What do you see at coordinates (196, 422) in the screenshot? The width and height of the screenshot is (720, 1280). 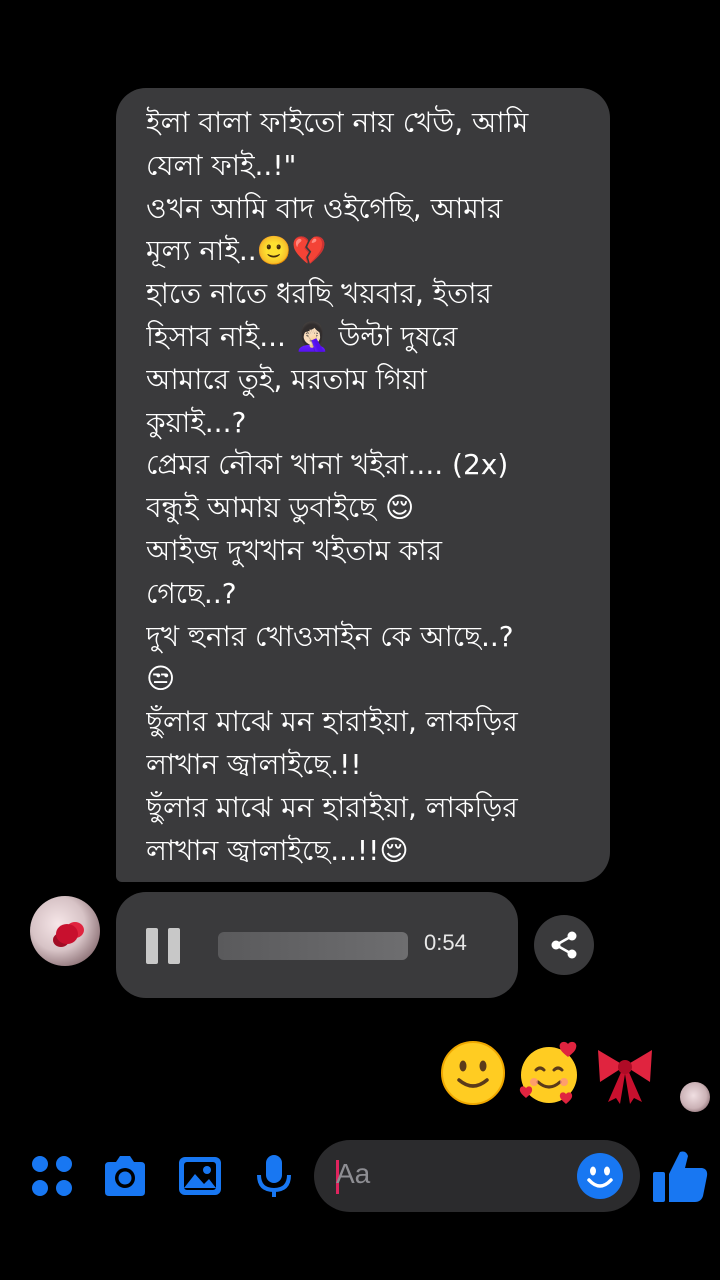 I see `message-line: কুয়াই...?` at bounding box center [196, 422].